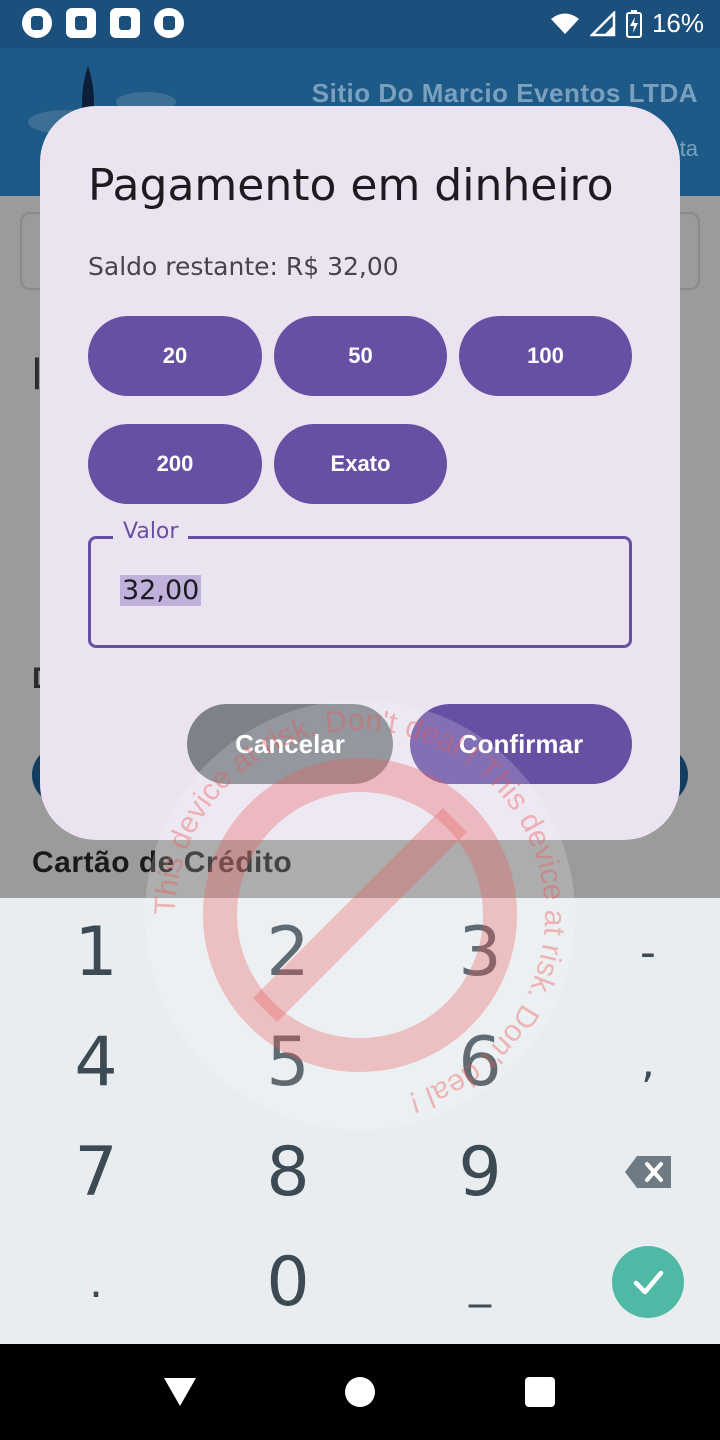 The width and height of the screenshot is (720, 1440). I want to click on amount-field-value: 32,00, so click(161, 590).